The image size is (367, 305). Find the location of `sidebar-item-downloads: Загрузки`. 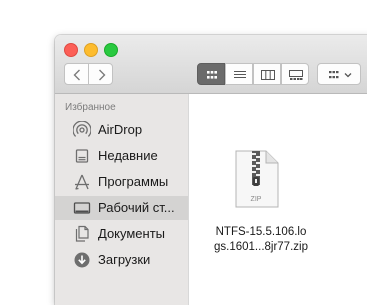

sidebar-item-downloads: Загрузки is located at coordinates (121, 260).